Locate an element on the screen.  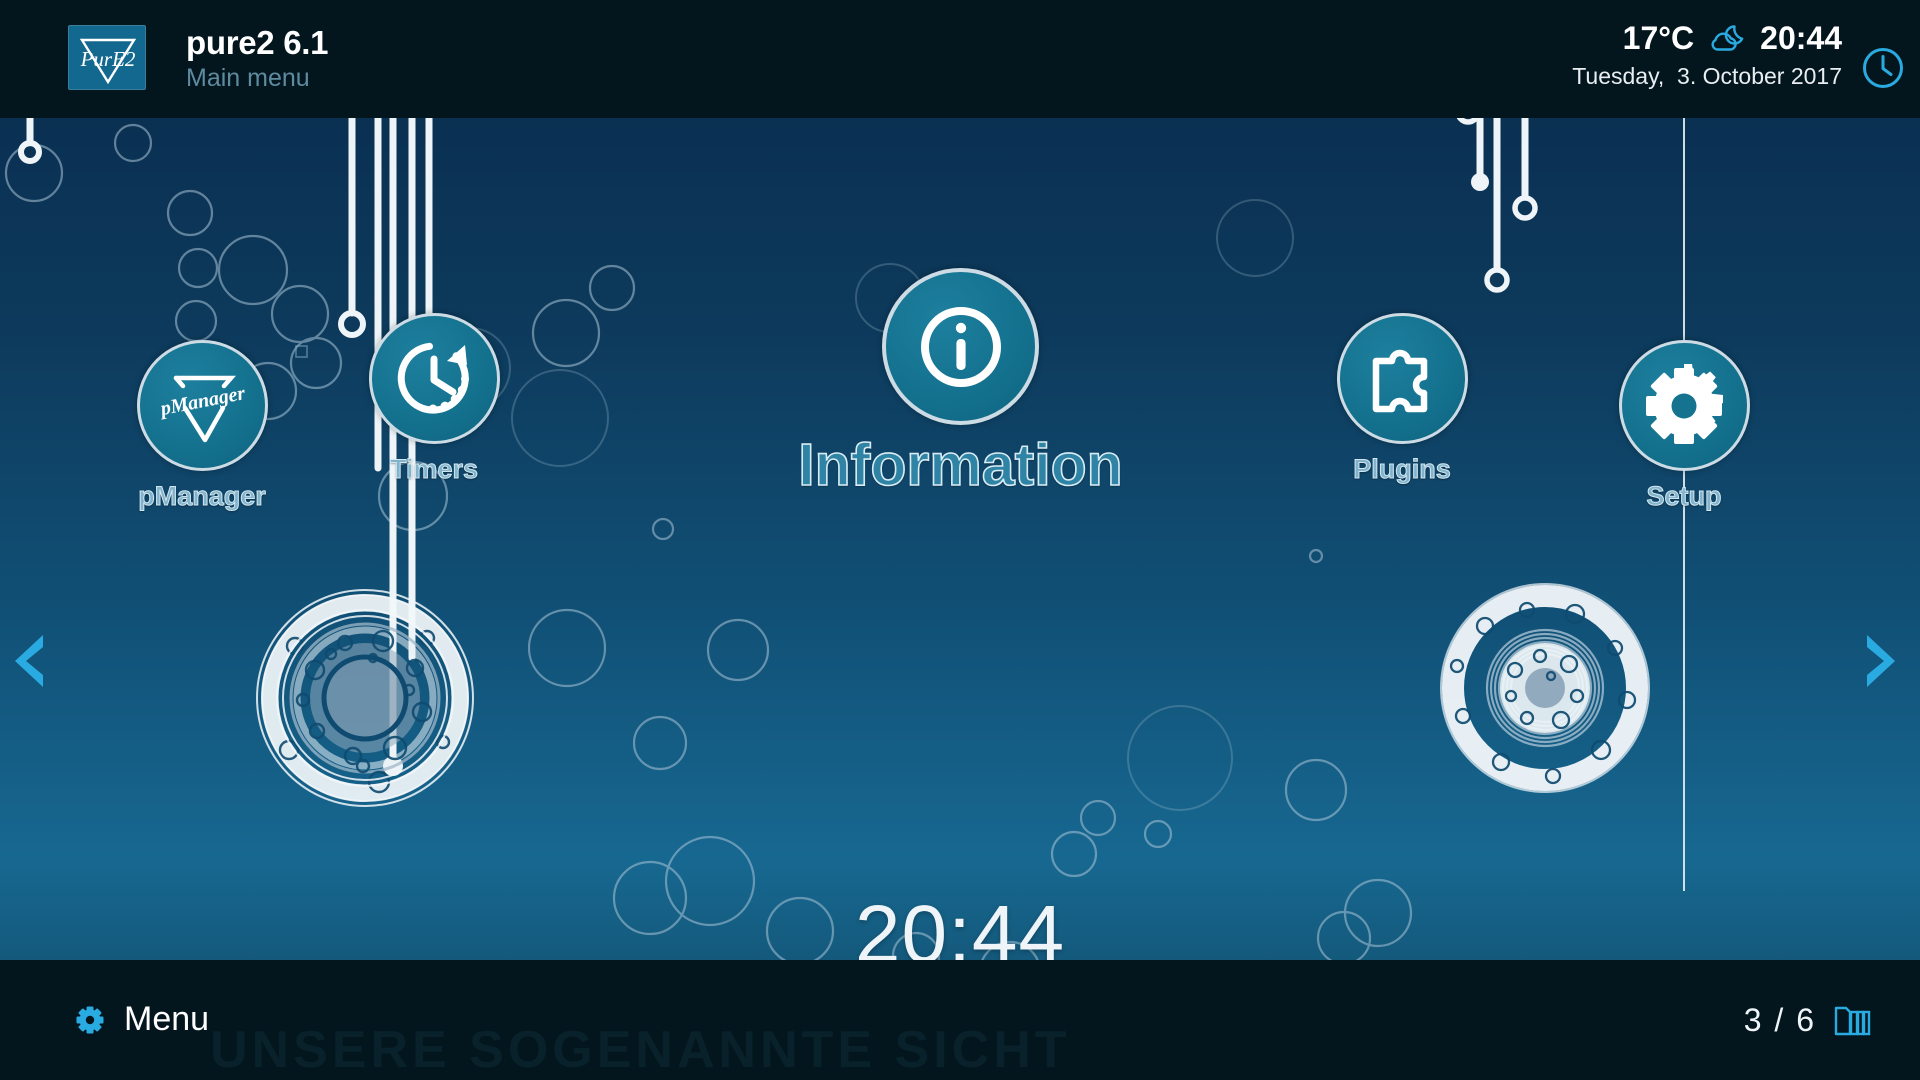
menu-item-setup: Setup is located at coordinates (1684, 426).